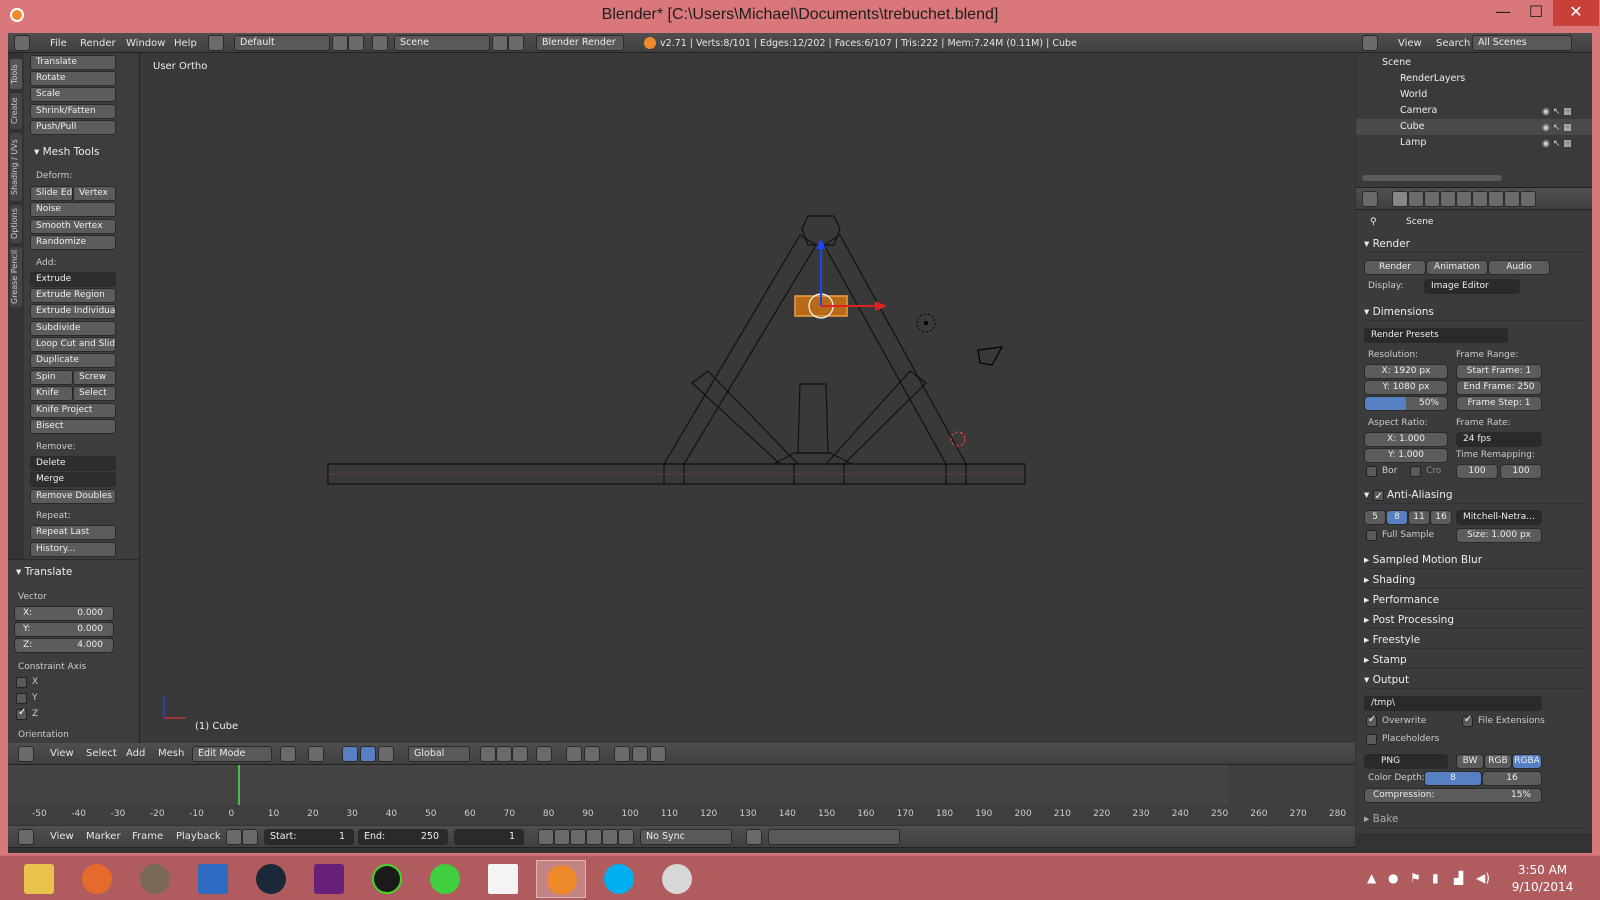 The height and width of the screenshot is (900, 1600). What do you see at coordinates (97, 879) in the screenshot?
I see `firefox-icon` at bounding box center [97, 879].